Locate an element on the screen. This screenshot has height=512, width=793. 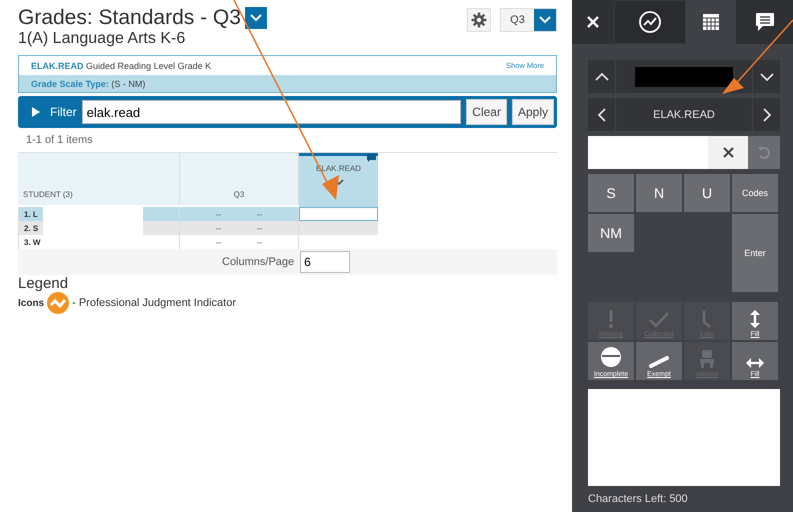
title-dropdown-button is located at coordinates (255, 18).